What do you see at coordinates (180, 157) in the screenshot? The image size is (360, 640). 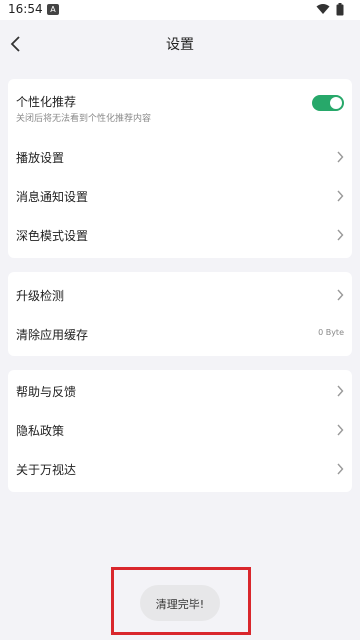 I see `playback-settings-row: 播放设置` at bounding box center [180, 157].